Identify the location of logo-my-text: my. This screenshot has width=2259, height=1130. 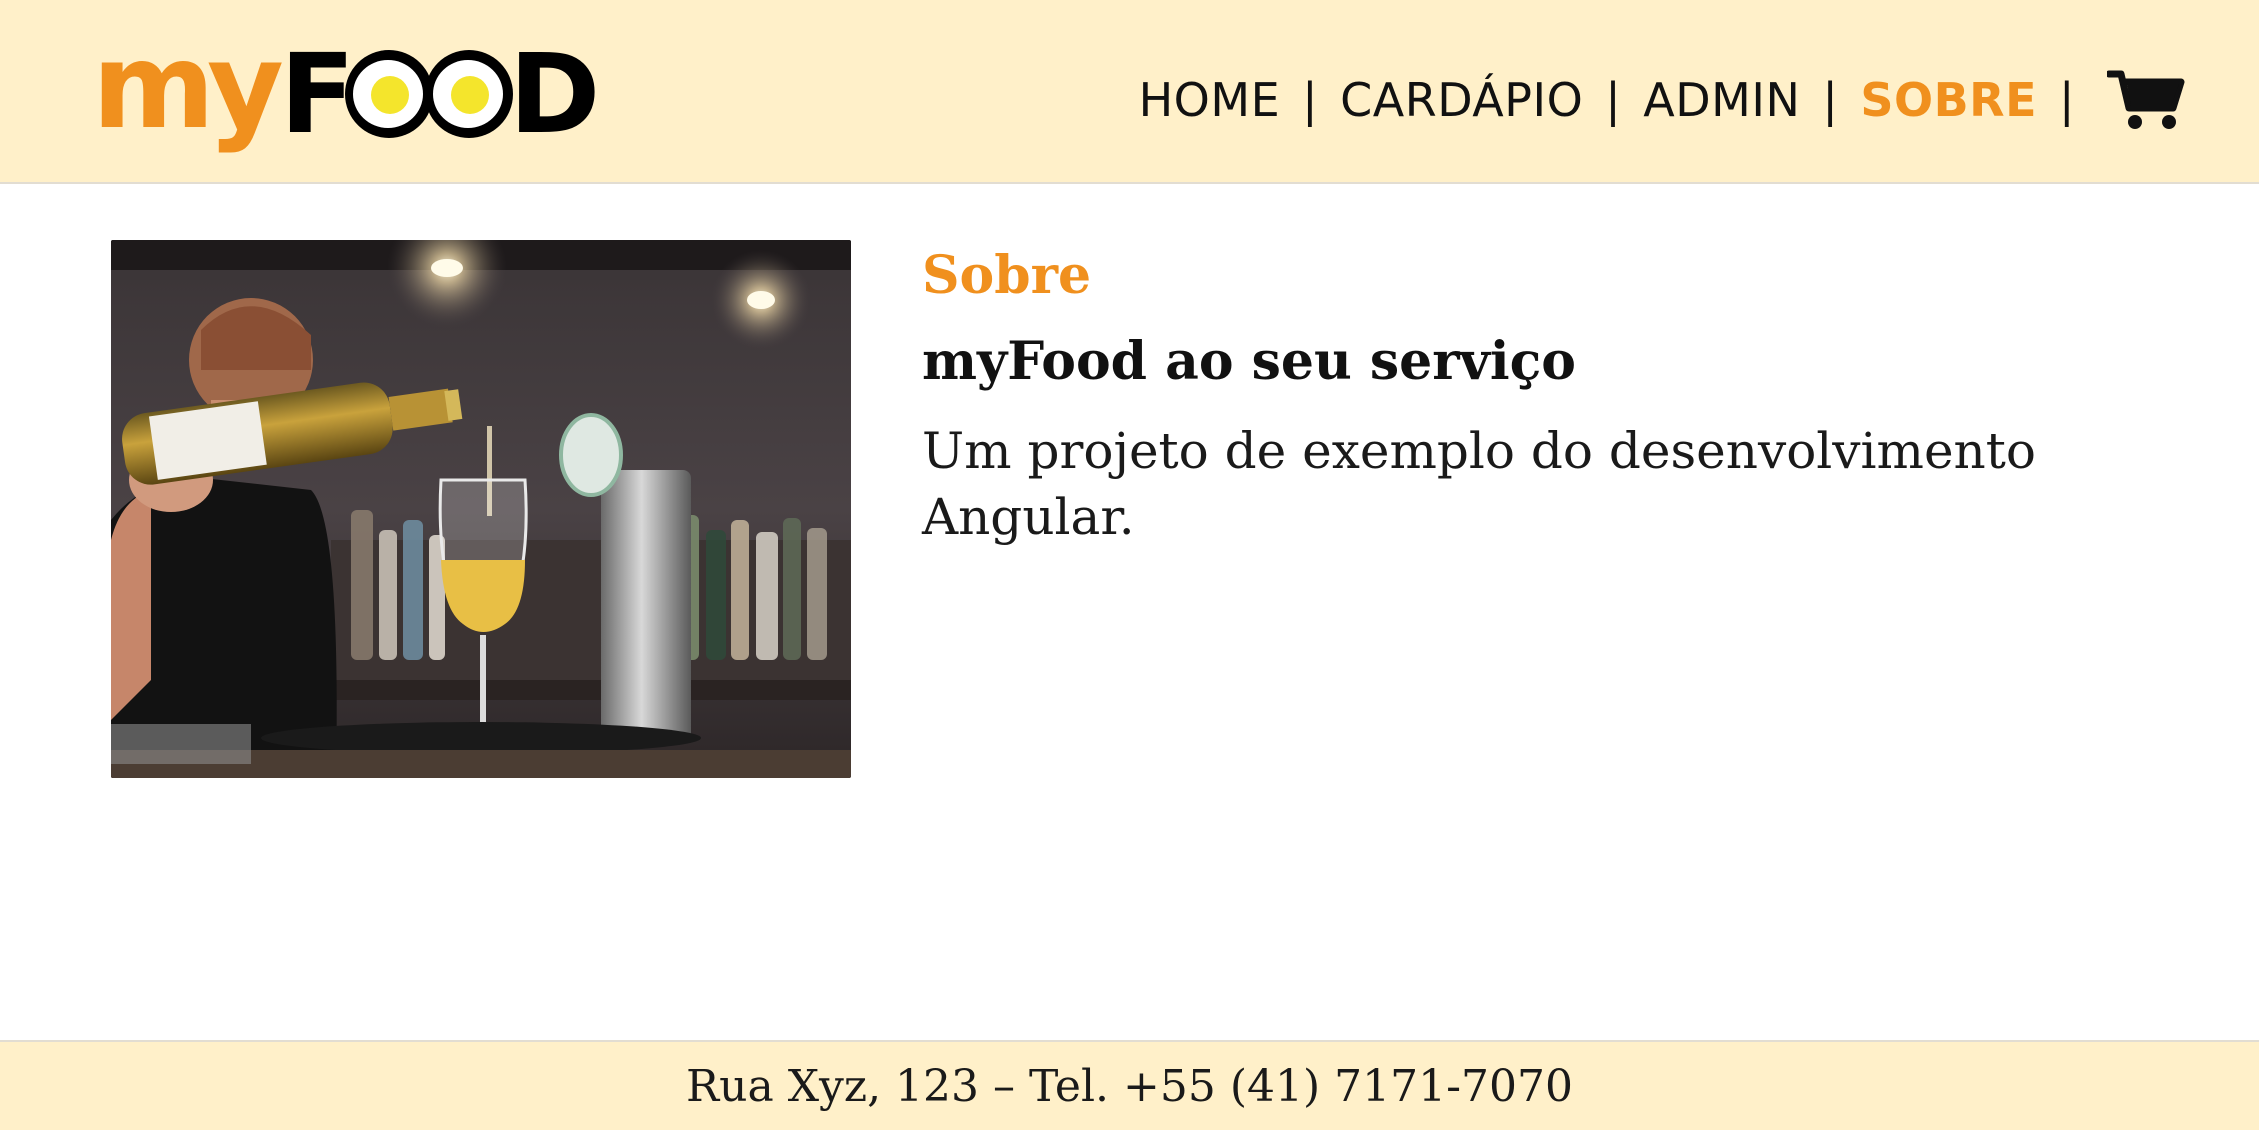
(188, 86).